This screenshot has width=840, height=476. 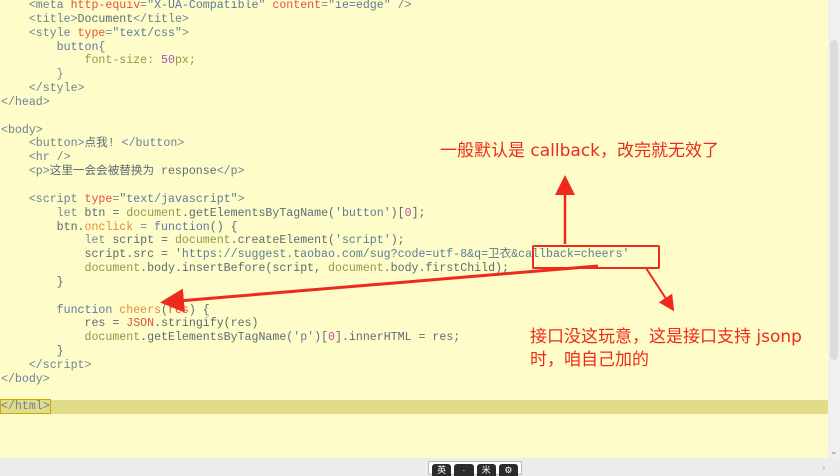 What do you see at coordinates (414, 75) in the screenshot?
I see `code-line: }` at bounding box center [414, 75].